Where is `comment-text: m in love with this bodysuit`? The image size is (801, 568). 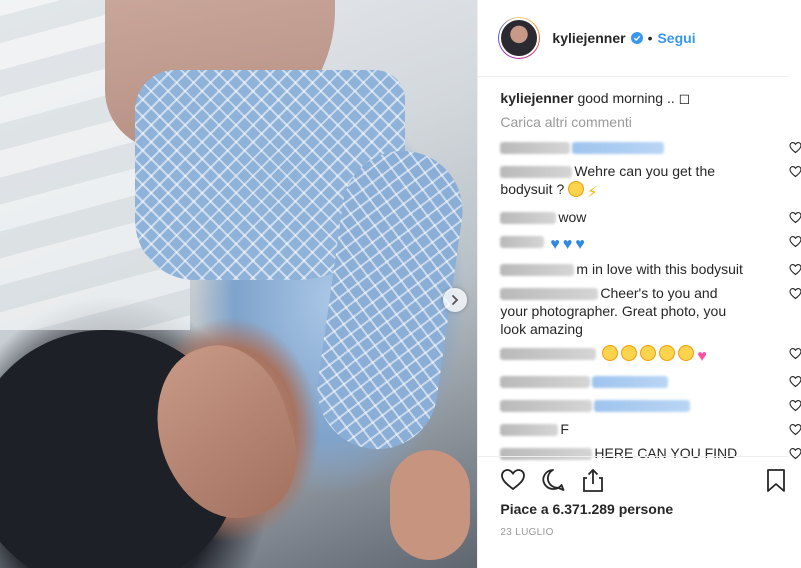
comment-text: m in love with this bodysuit is located at coordinates (659, 269).